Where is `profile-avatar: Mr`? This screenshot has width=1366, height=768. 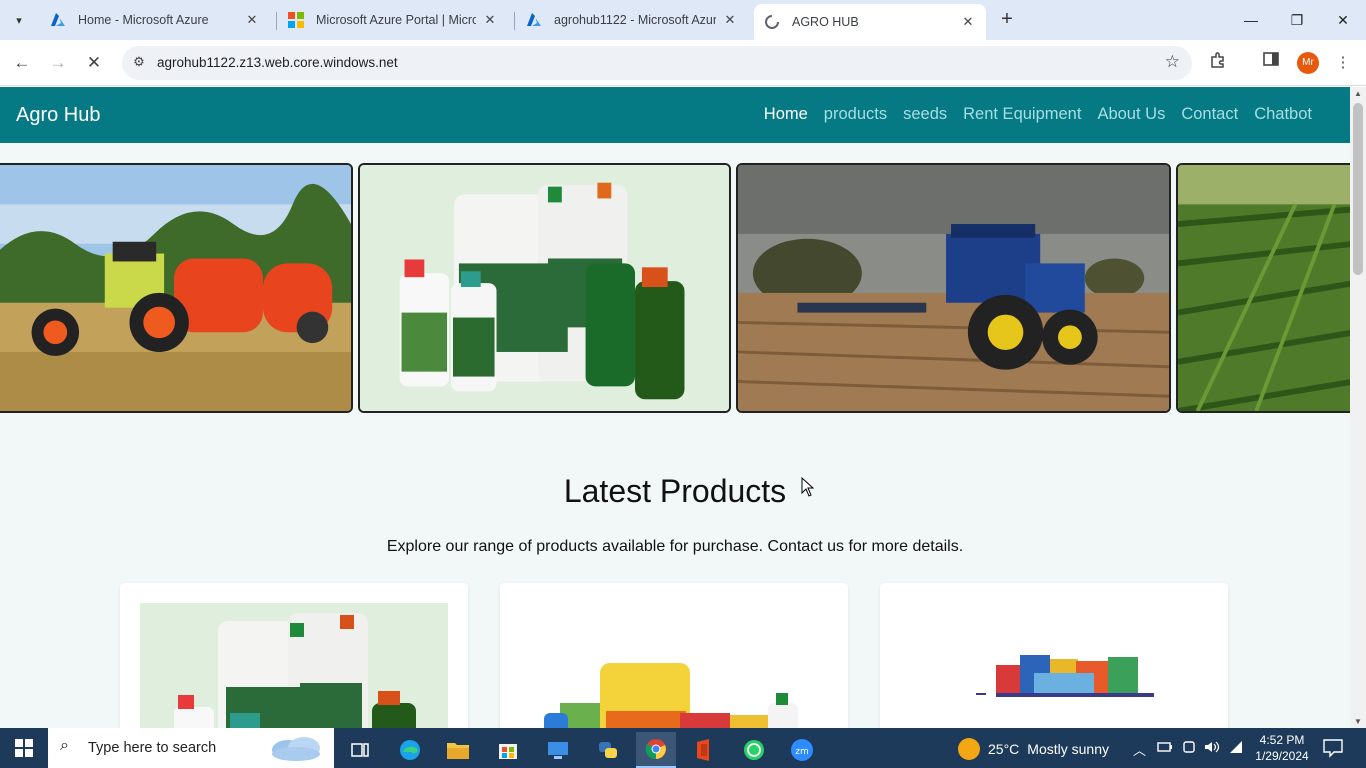 profile-avatar: Mr is located at coordinates (1308, 63).